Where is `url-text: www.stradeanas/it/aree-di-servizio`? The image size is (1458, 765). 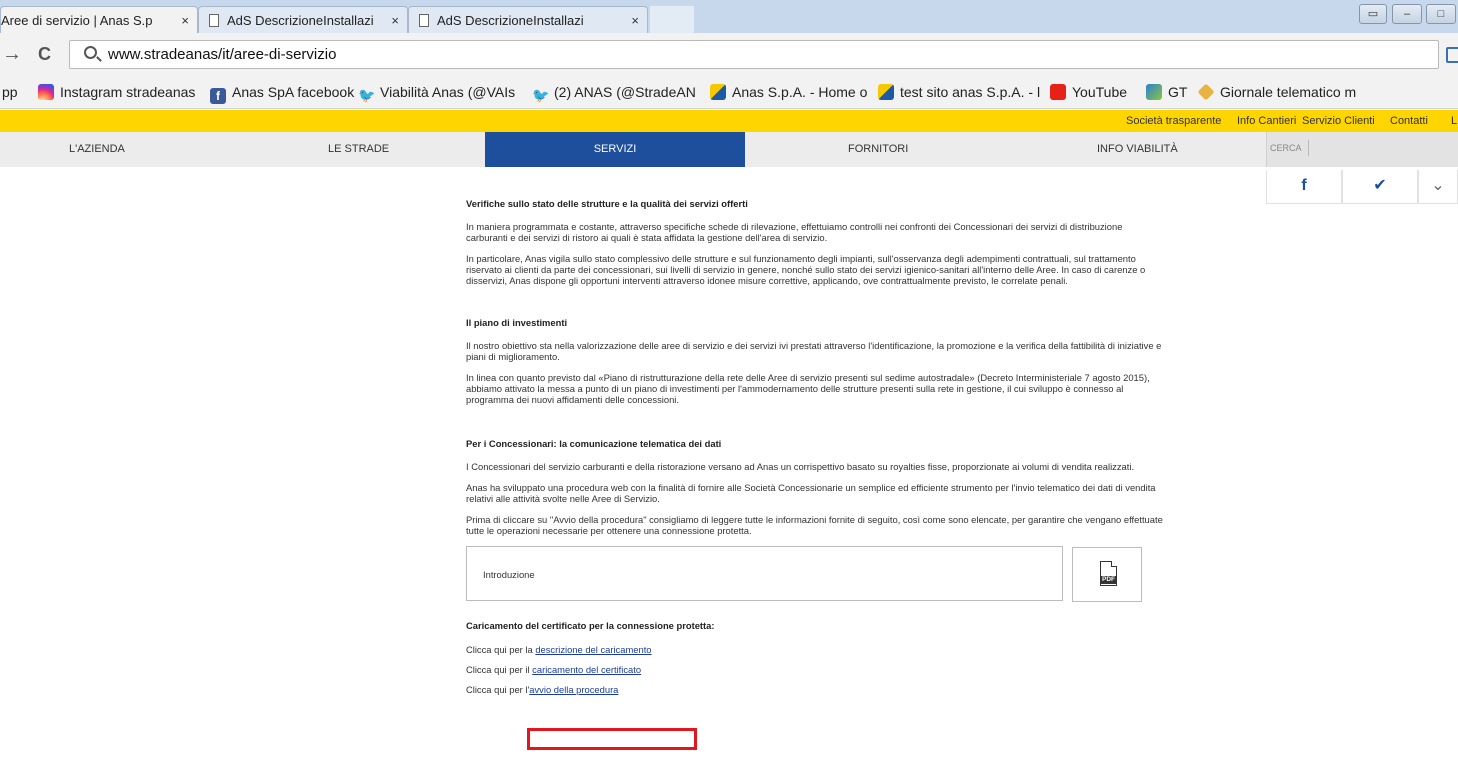
url-text: www.stradeanas/it/aree-di-servizio is located at coordinates (222, 54).